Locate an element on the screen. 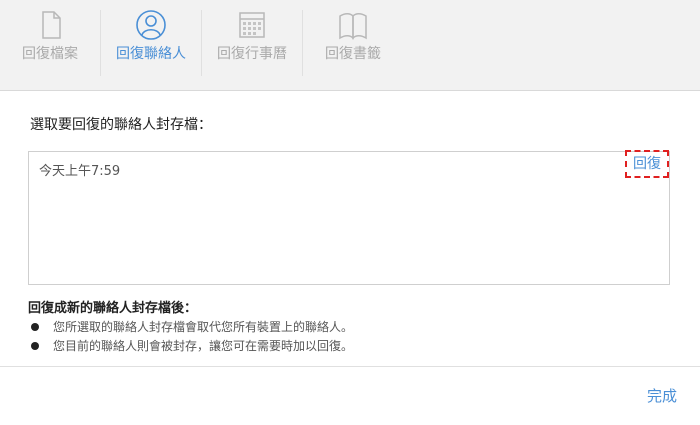 This screenshot has width=700, height=425. archive-time: 今天上午7:59 is located at coordinates (80, 171).